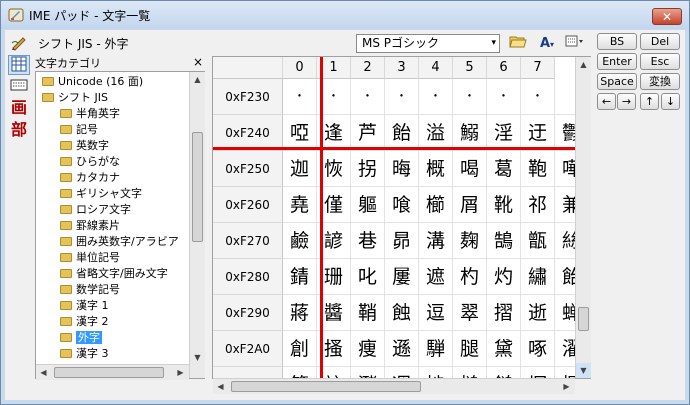 The width and height of the screenshot is (690, 405). What do you see at coordinates (428, 43) in the screenshot?
I see `font-select: MS Pゴシック ▾` at bounding box center [428, 43].